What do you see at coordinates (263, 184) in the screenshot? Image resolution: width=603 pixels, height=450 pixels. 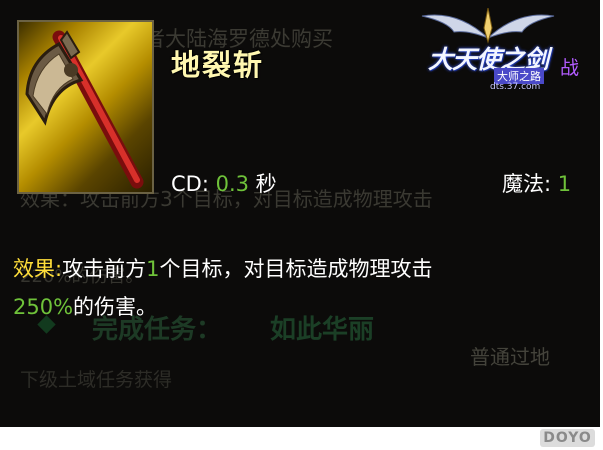 I see `cooldown-unit: 秒` at bounding box center [263, 184].